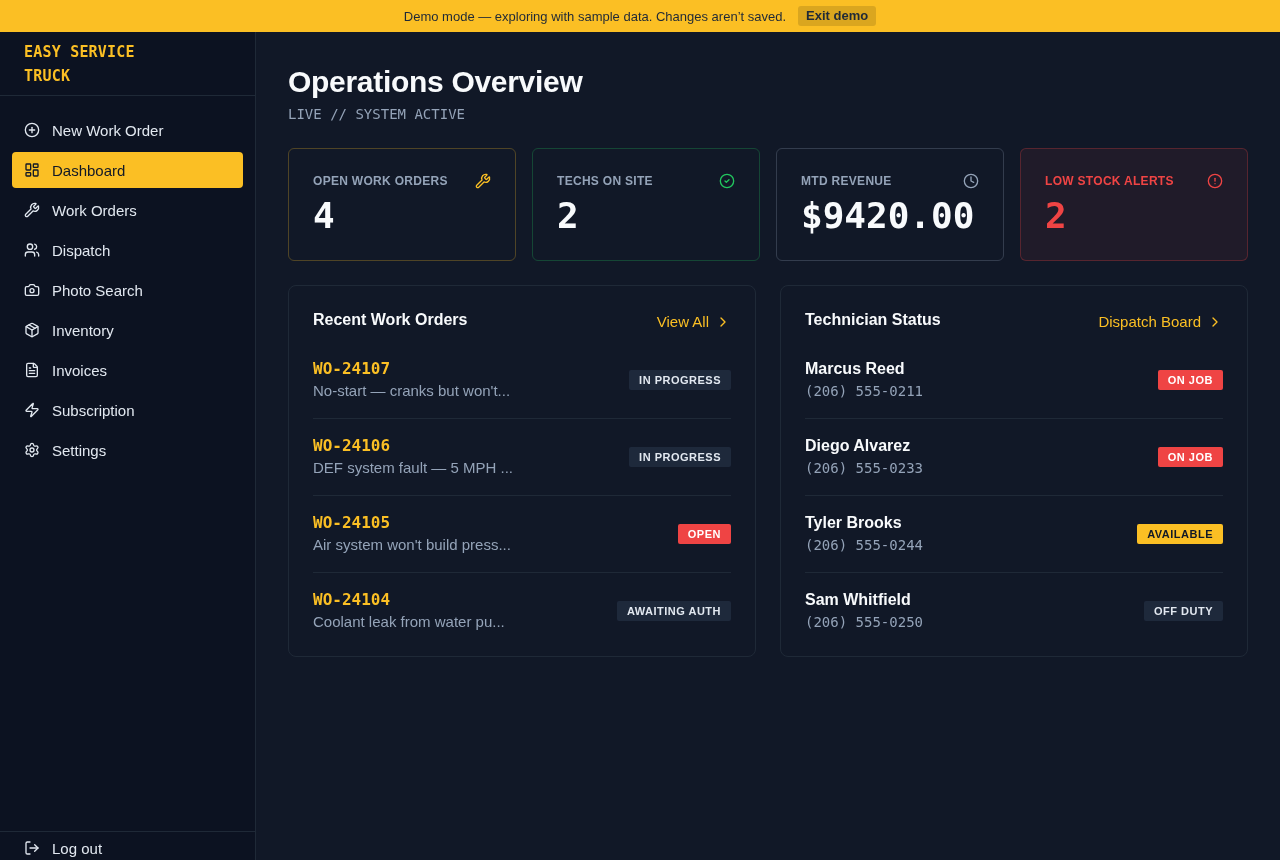  What do you see at coordinates (127, 450) in the screenshot?
I see `nav-item: Settings` at bounding box center [127, 450].